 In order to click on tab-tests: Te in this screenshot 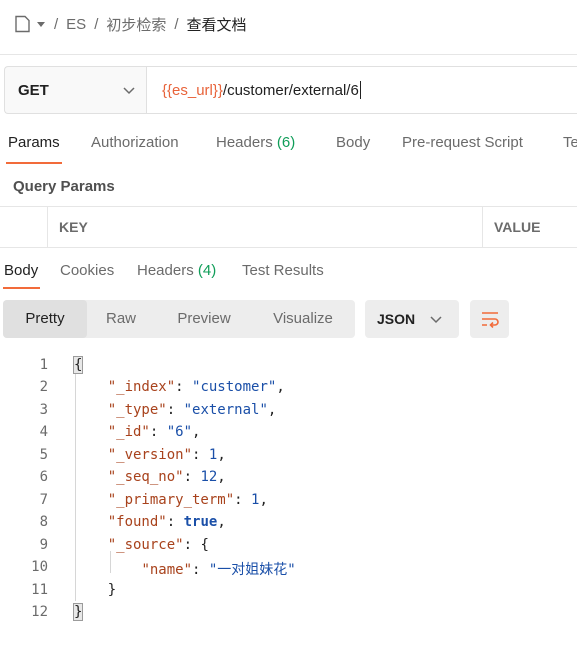, I will do `click(570, 142)`.